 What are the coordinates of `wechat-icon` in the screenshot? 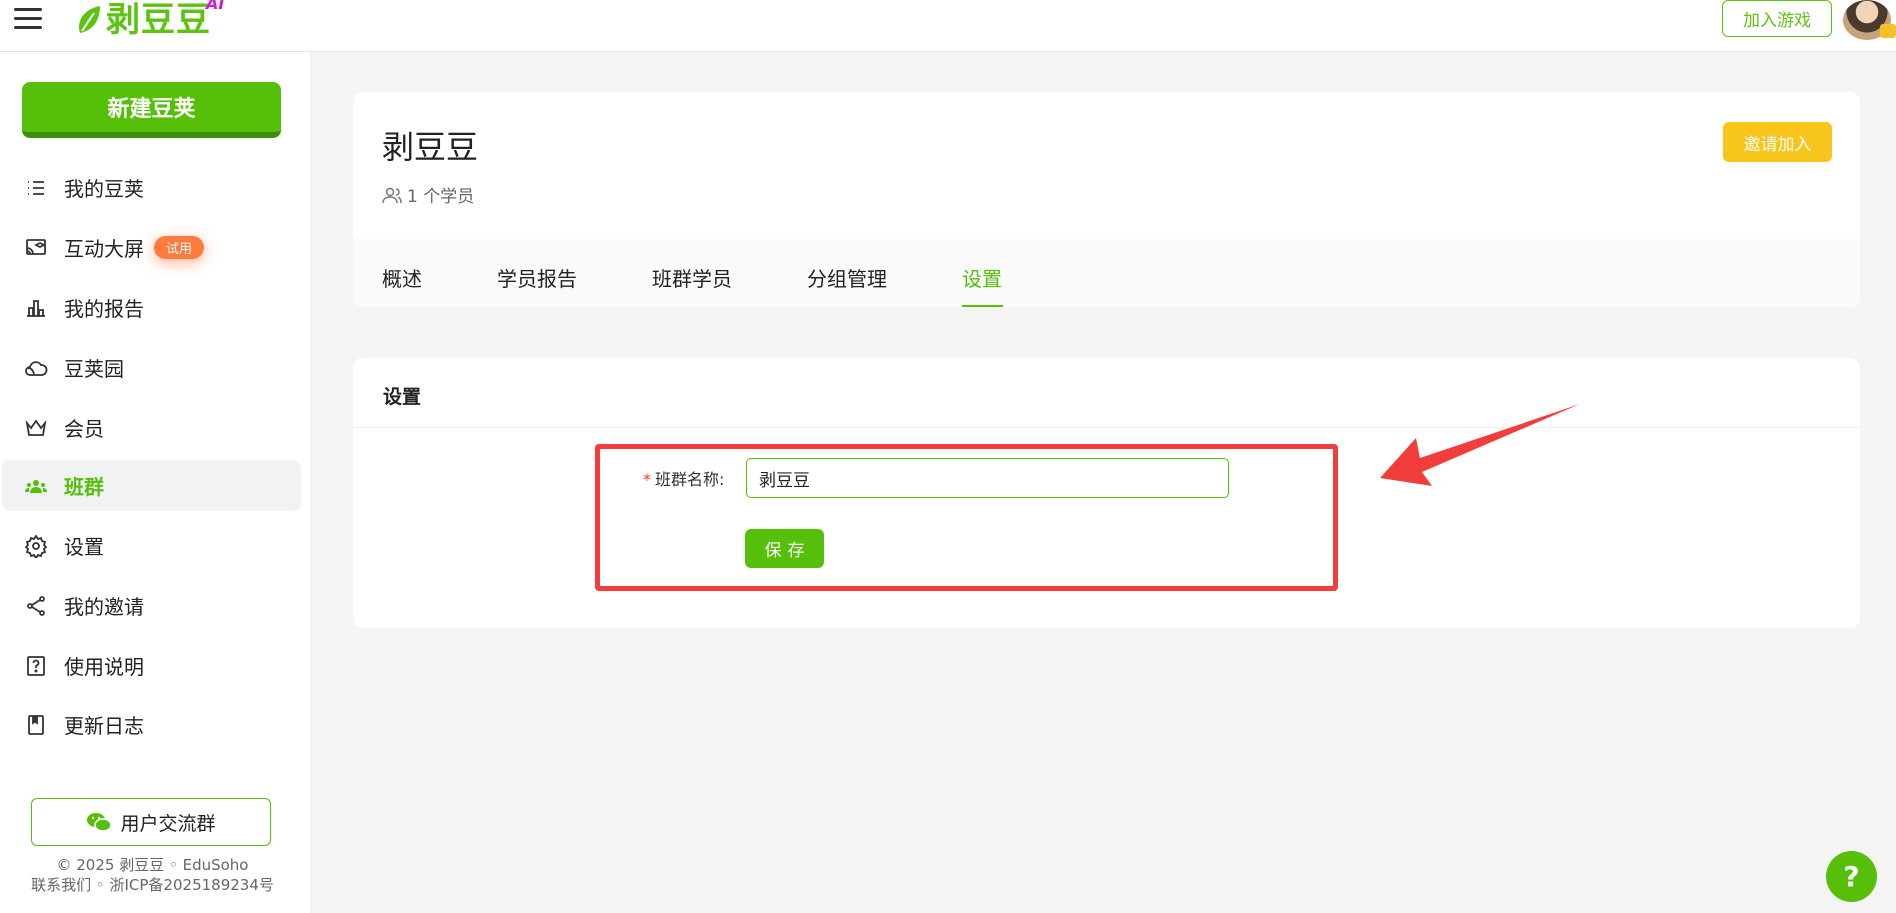 It's located at (100, 822).